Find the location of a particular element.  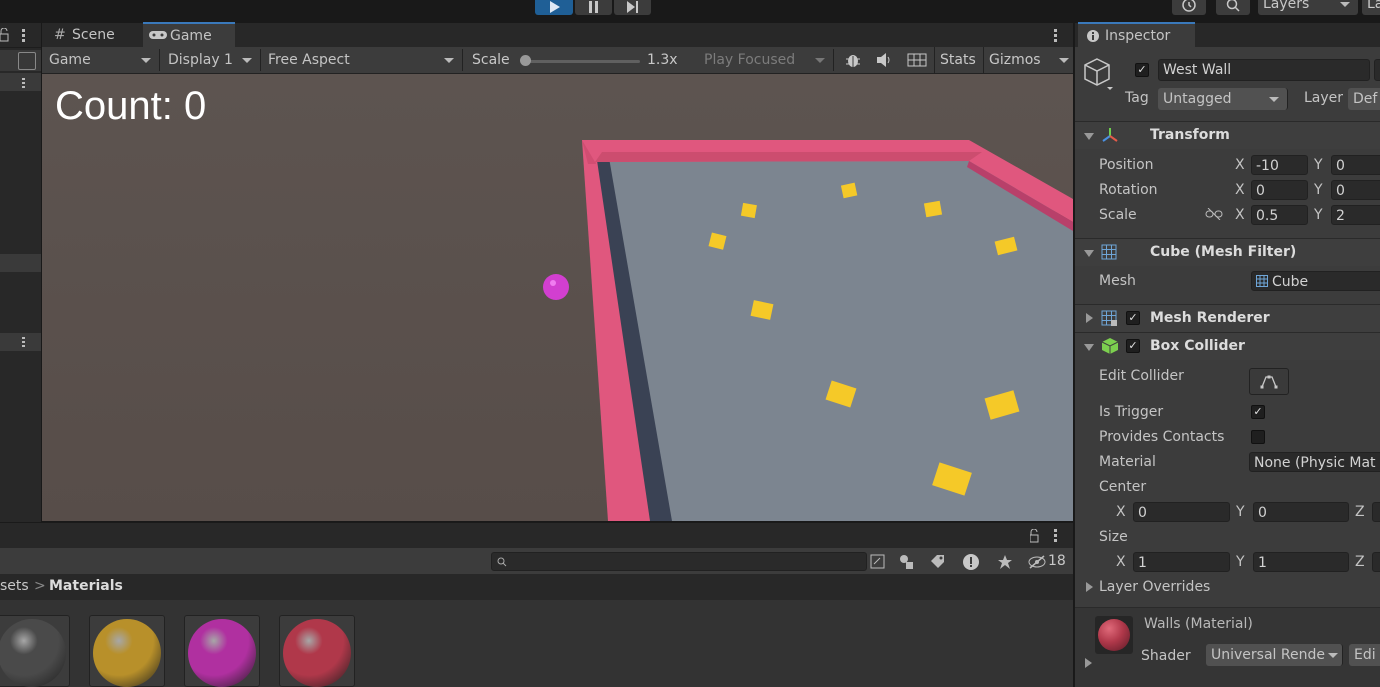

history-button is located at coordinates (1189, 7).